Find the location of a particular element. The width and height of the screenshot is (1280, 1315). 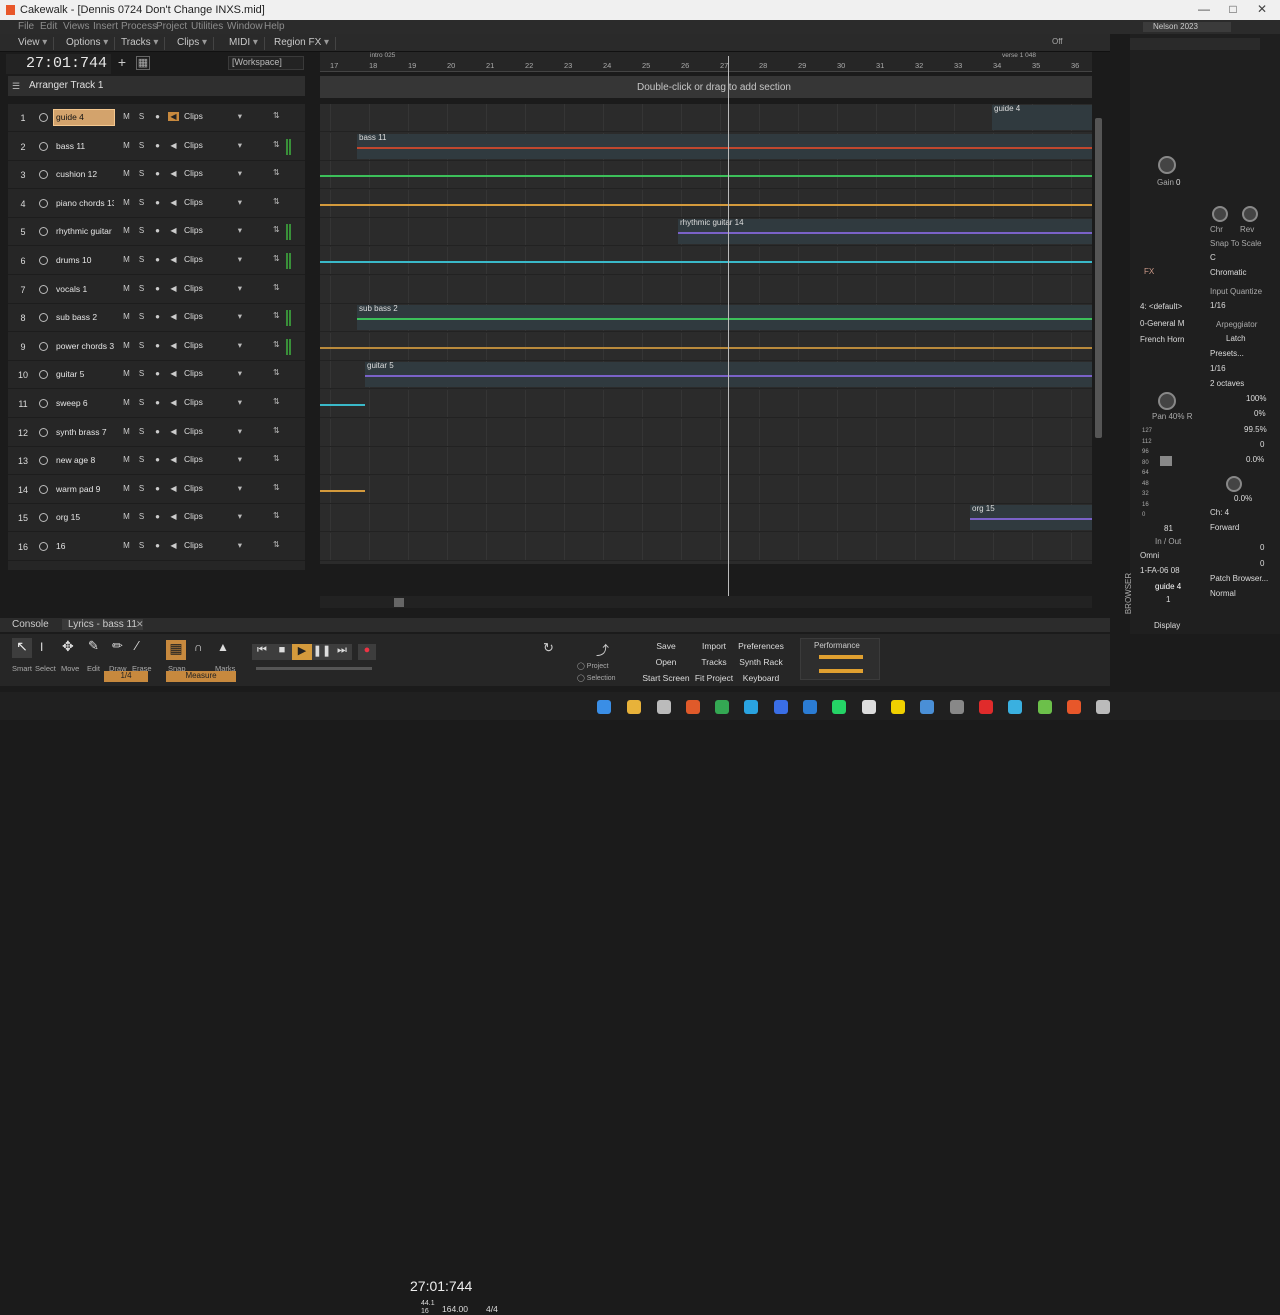

display-button: Display is located at coordinates (1167, 625).